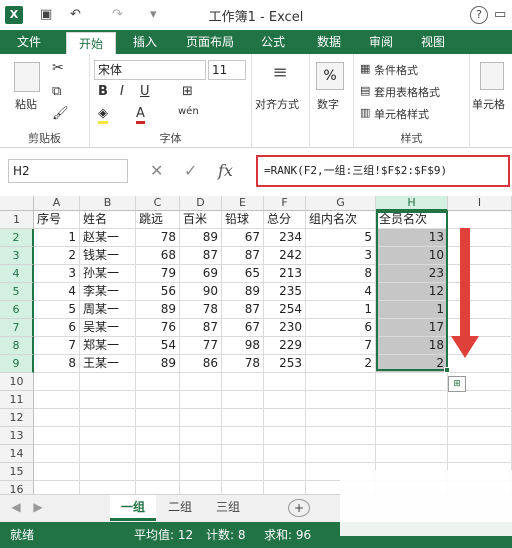 This screenshot has width=512, height=548. I want to click on data-cell: 吴某一, so click(108, 328).